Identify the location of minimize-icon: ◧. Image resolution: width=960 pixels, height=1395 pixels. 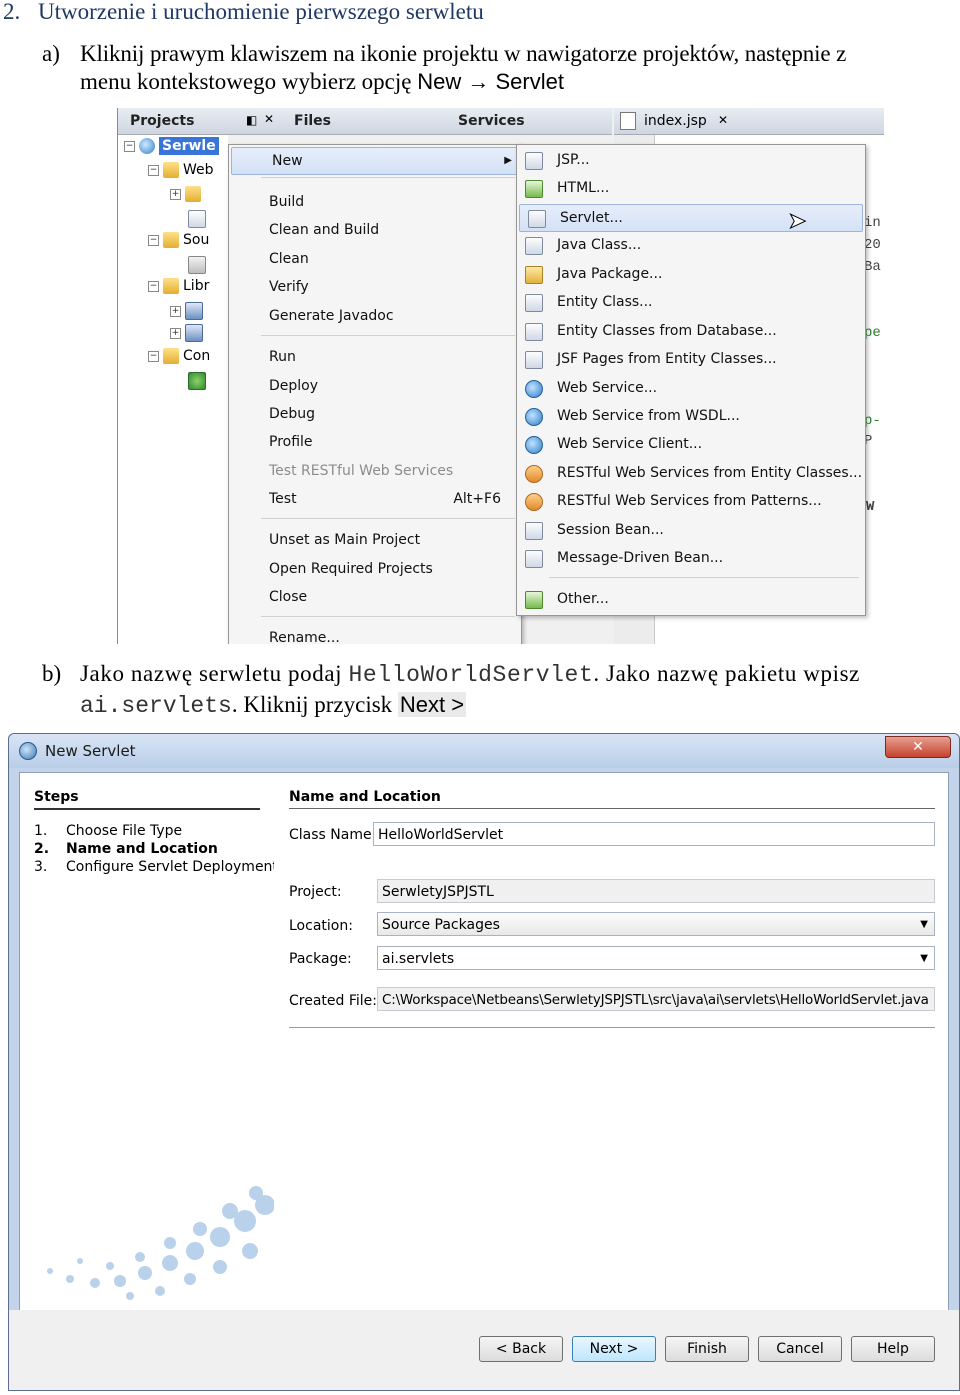
(251, 120).